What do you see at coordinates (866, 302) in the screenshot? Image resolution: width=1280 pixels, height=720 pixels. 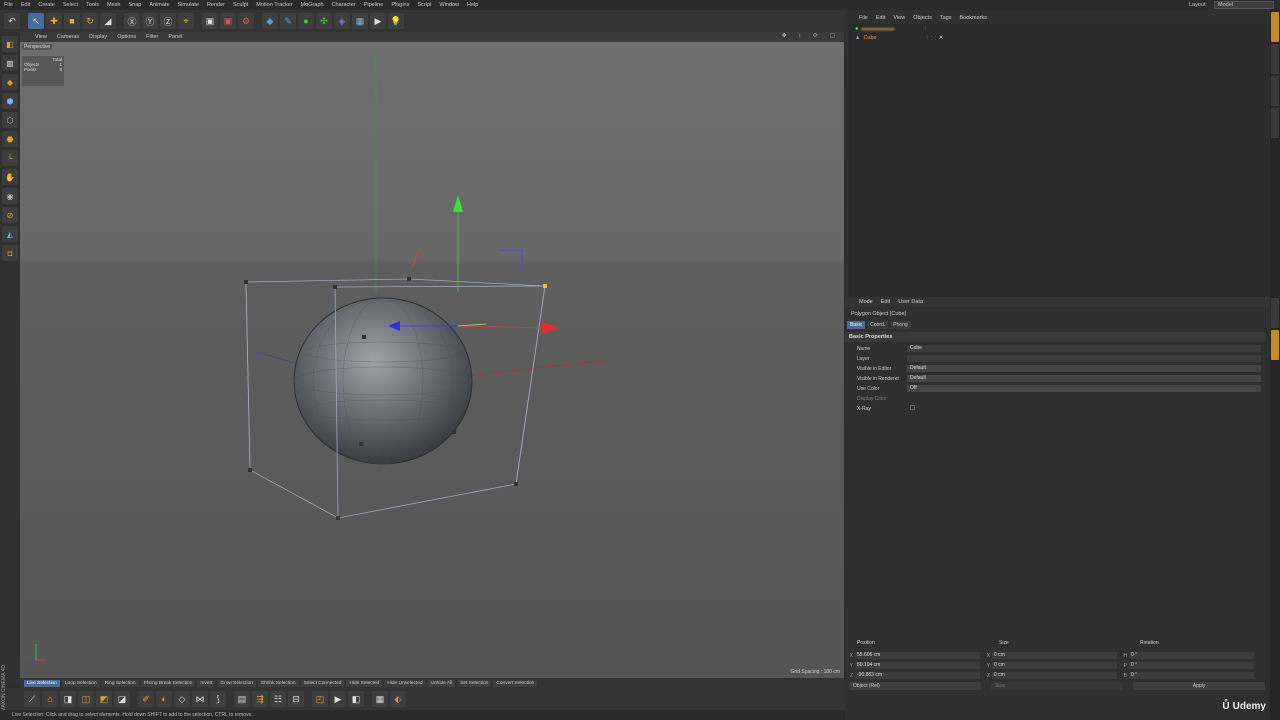 I see `attr-menu-mode: Mode` at bounding box center [866, 302].